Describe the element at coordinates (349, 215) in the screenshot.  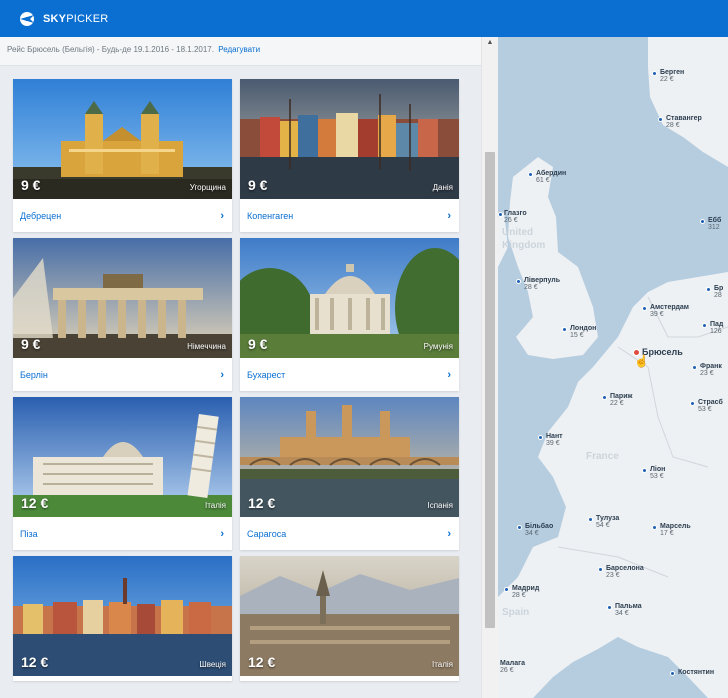
I see `card-footer: Копенгаген ›` at that location.